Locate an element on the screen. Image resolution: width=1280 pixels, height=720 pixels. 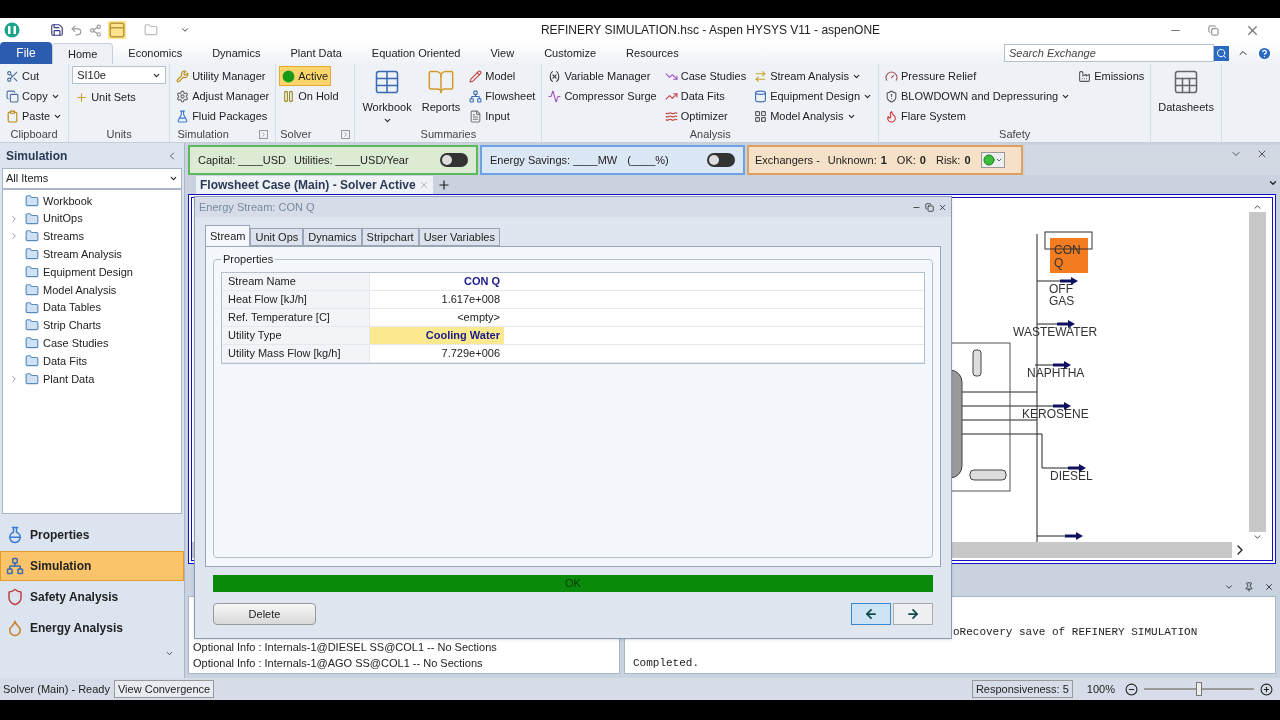
app-logo-icon is located at coordinates (12, 30).